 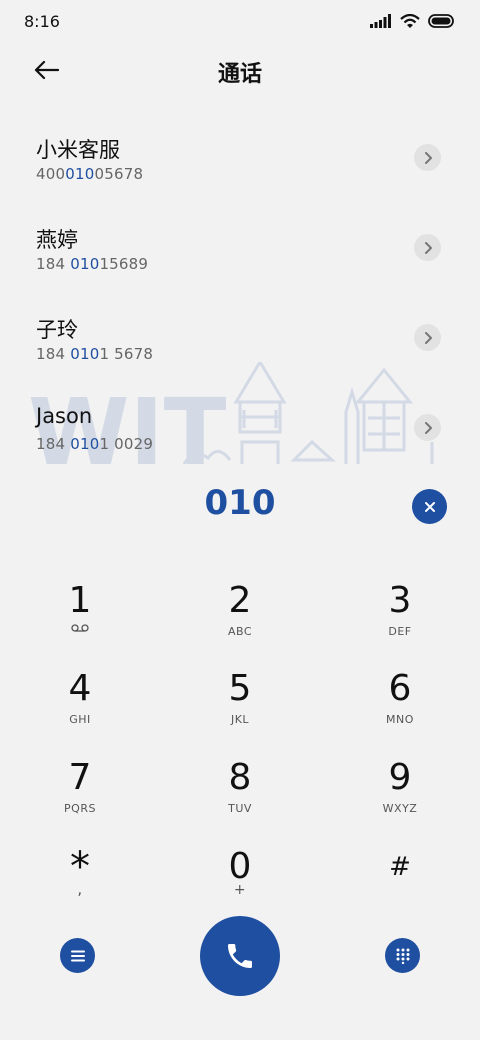 I want to click on menu-icon, so click(x=77, y=955).